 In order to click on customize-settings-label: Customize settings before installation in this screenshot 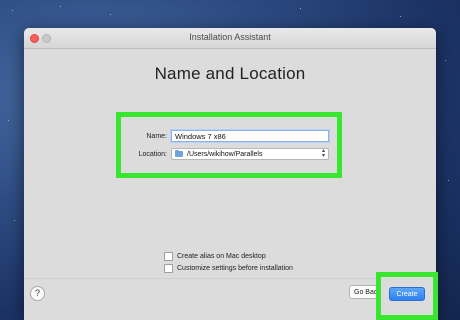, I will do `click(235, 268)`.